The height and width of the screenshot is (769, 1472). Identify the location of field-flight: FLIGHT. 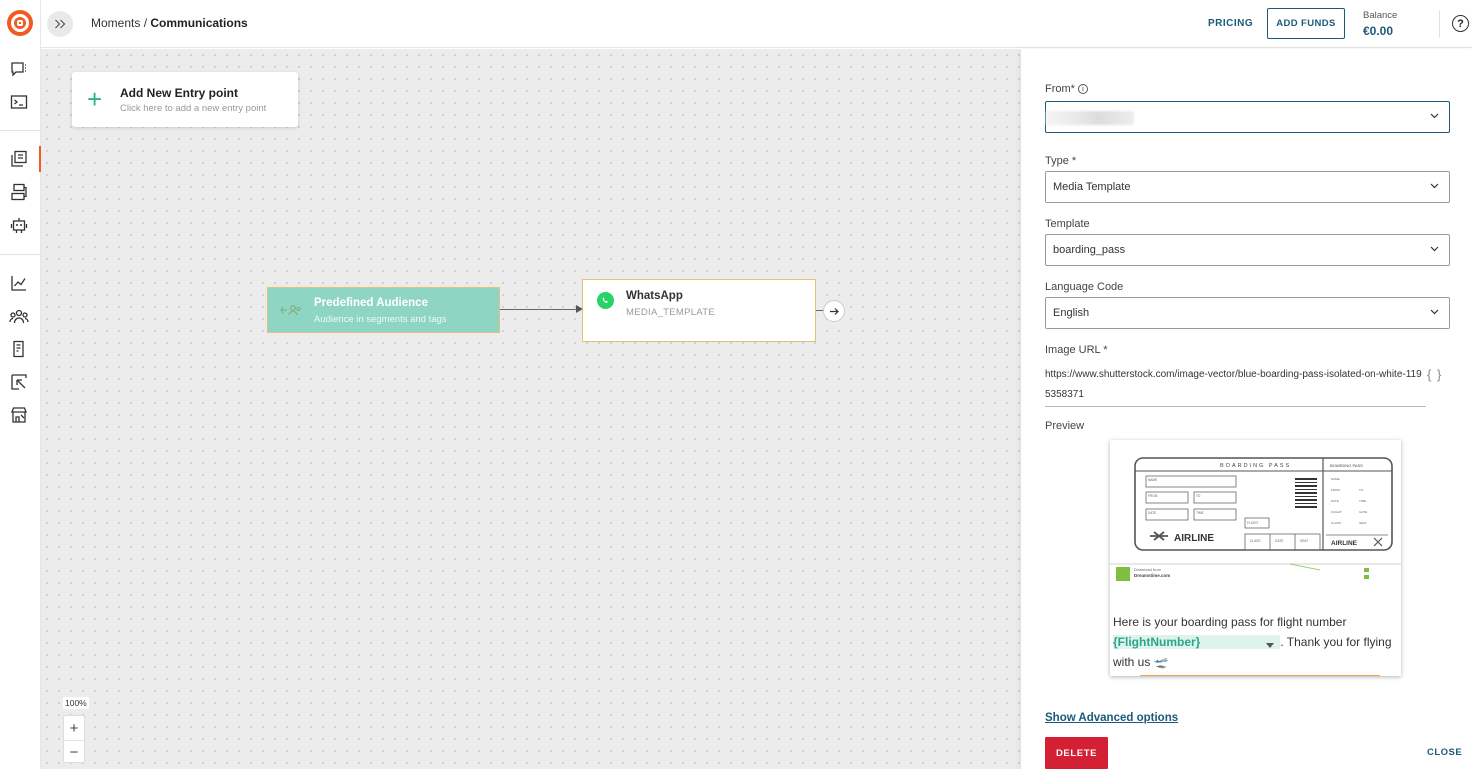
(1252, 523).